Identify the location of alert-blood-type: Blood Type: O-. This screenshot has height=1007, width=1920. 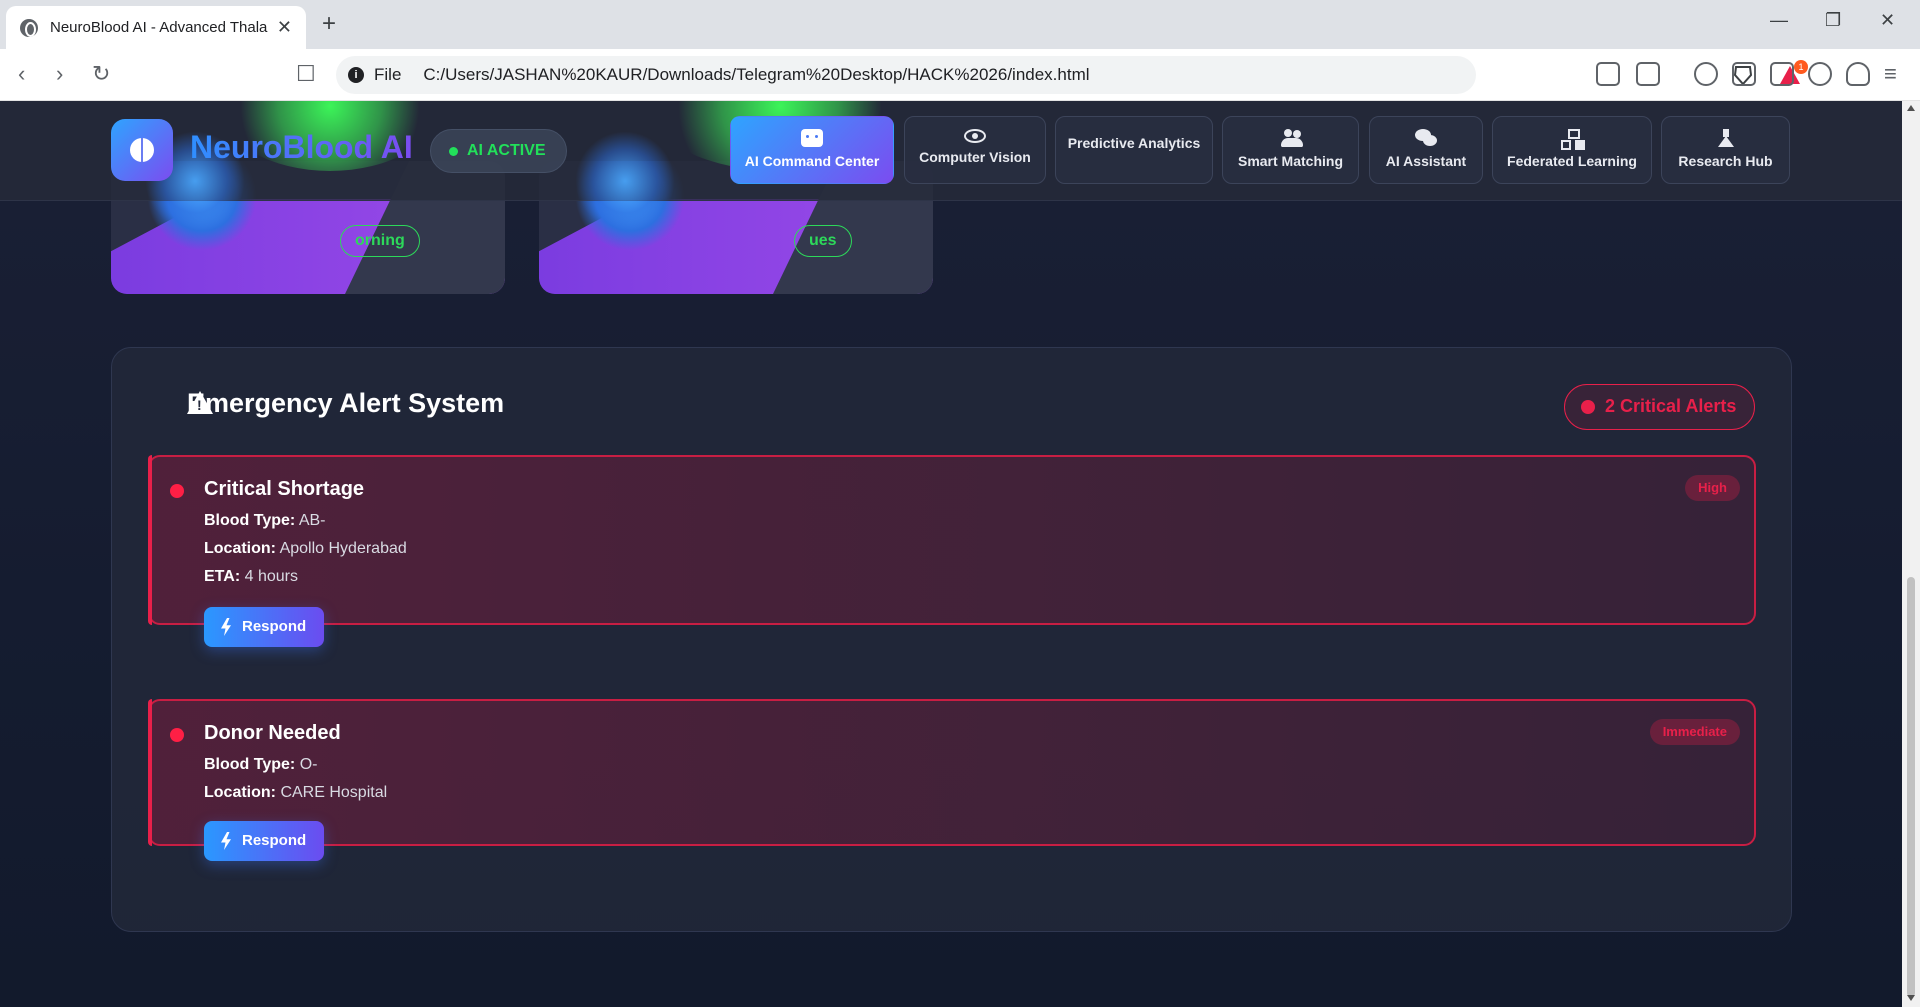
(260, 765).